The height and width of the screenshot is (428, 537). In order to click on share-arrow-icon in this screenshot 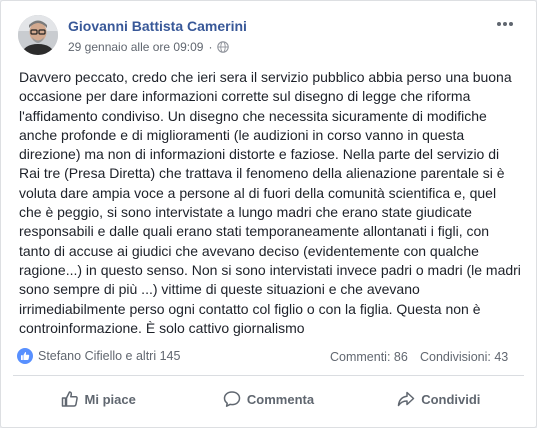, I will do `click(406, 399)`.